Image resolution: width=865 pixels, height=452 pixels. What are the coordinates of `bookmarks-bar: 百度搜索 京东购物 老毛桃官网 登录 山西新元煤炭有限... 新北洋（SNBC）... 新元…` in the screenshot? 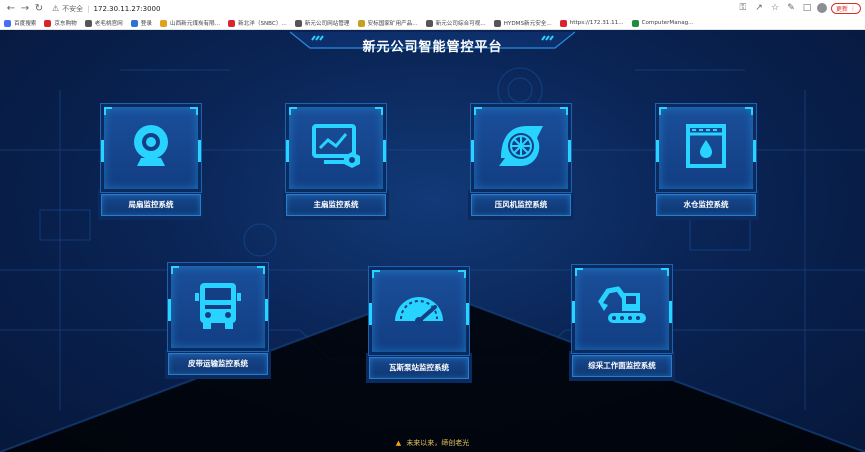 It's located at (432, 23).